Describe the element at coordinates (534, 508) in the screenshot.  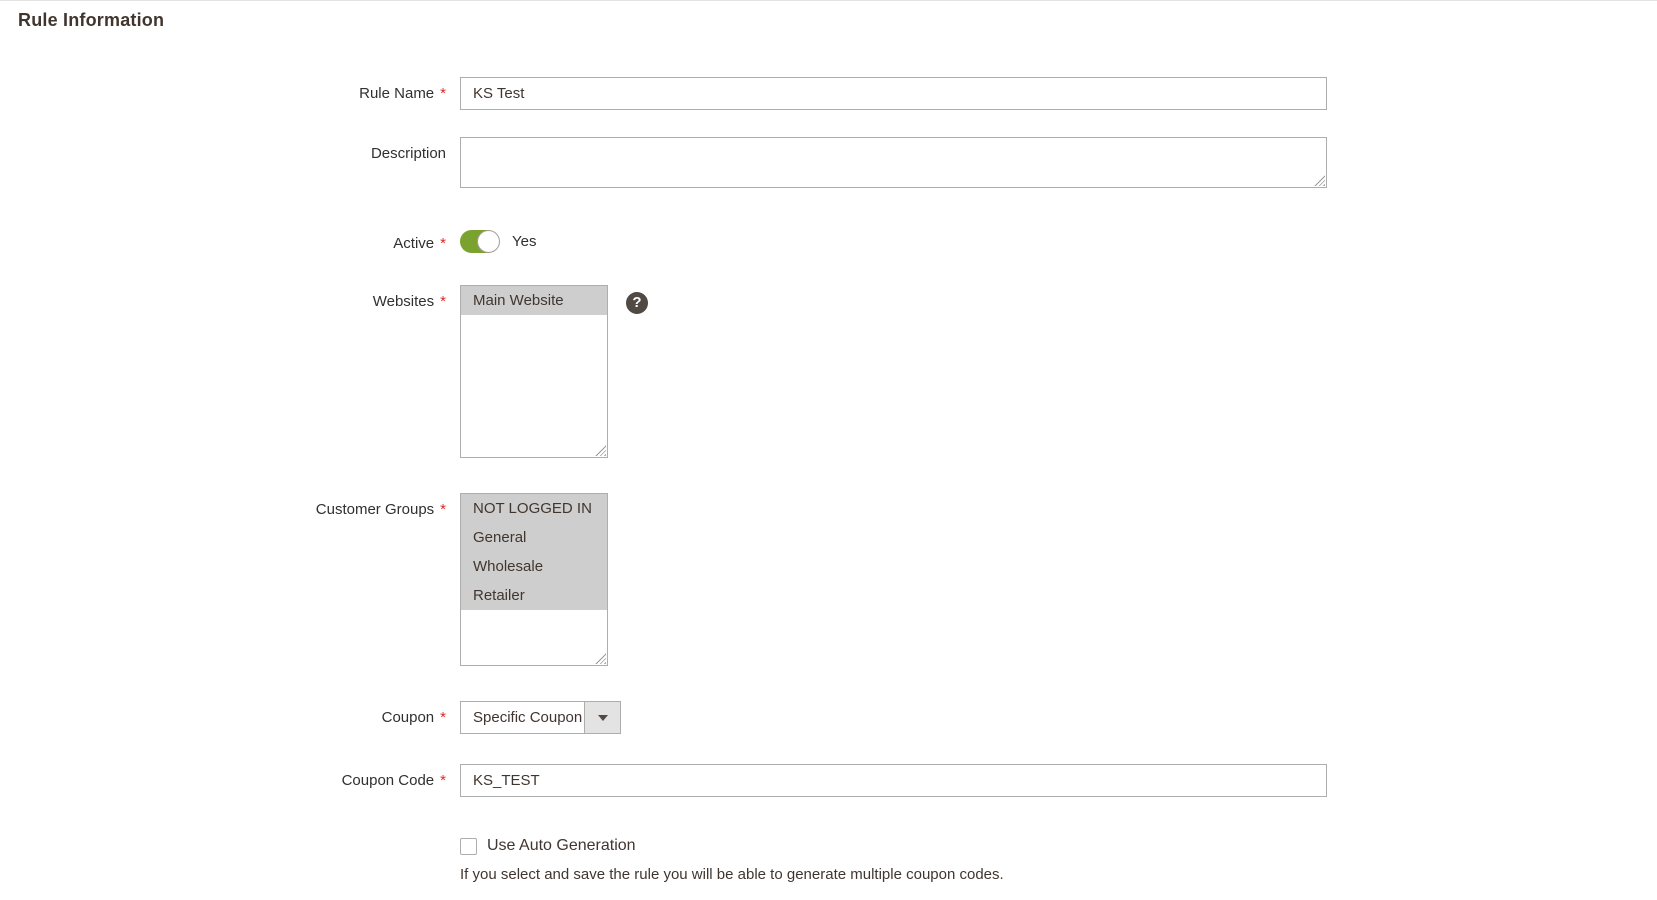
I see `customer-groups-option: NOT LOGGED IN` at that location.